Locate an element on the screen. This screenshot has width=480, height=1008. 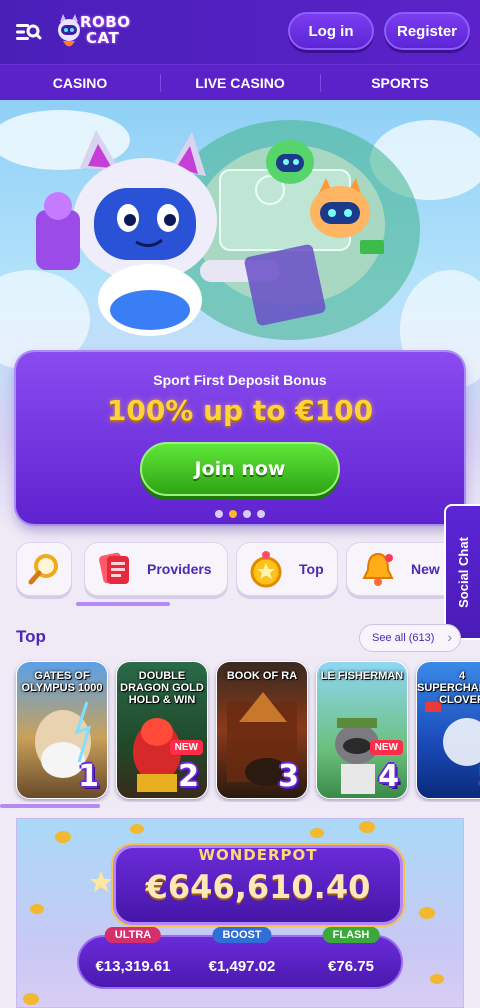
section-nav: CASINO LIVE CASINO SPORTS is located at coordinates (240, 82).